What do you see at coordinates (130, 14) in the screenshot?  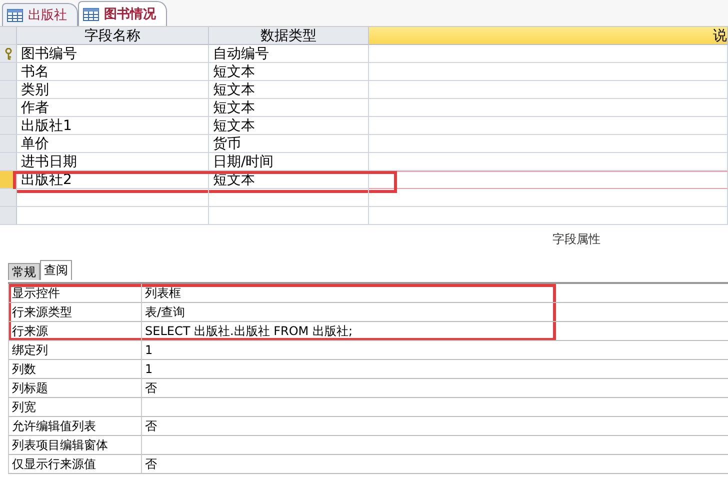 I see `tab-label: 图书情况` at bounding box center [130, 14].